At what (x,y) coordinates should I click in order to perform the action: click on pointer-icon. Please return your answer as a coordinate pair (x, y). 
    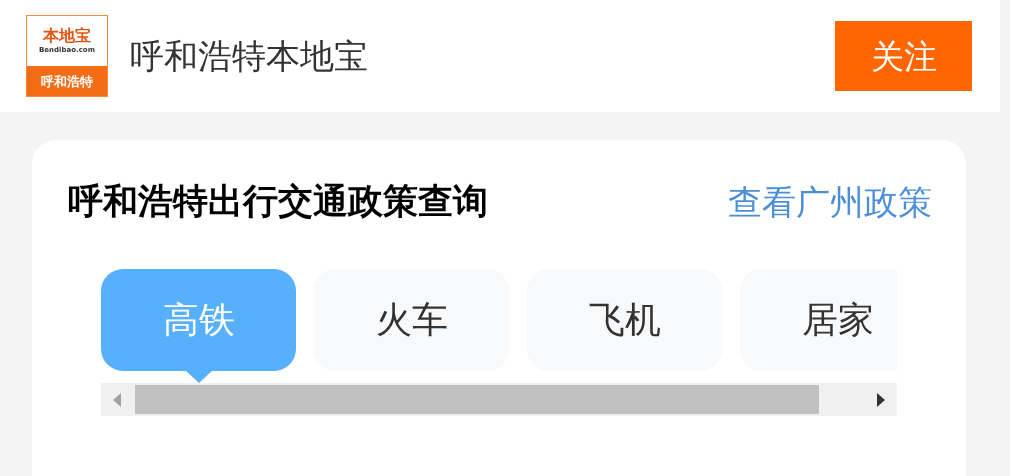
    Looking at the image, I should click on (199, 376).